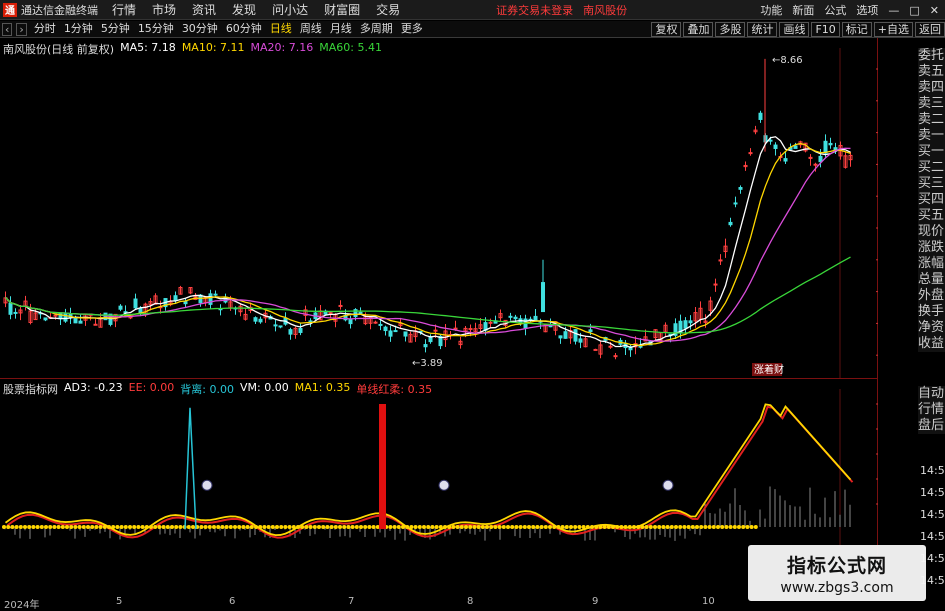 The height and width of the screenshot is (611, 945). What do you see at coordinates (931, 56) in the screenshot?
I see `quote-row: 委托` at bounding box center [931, 56].